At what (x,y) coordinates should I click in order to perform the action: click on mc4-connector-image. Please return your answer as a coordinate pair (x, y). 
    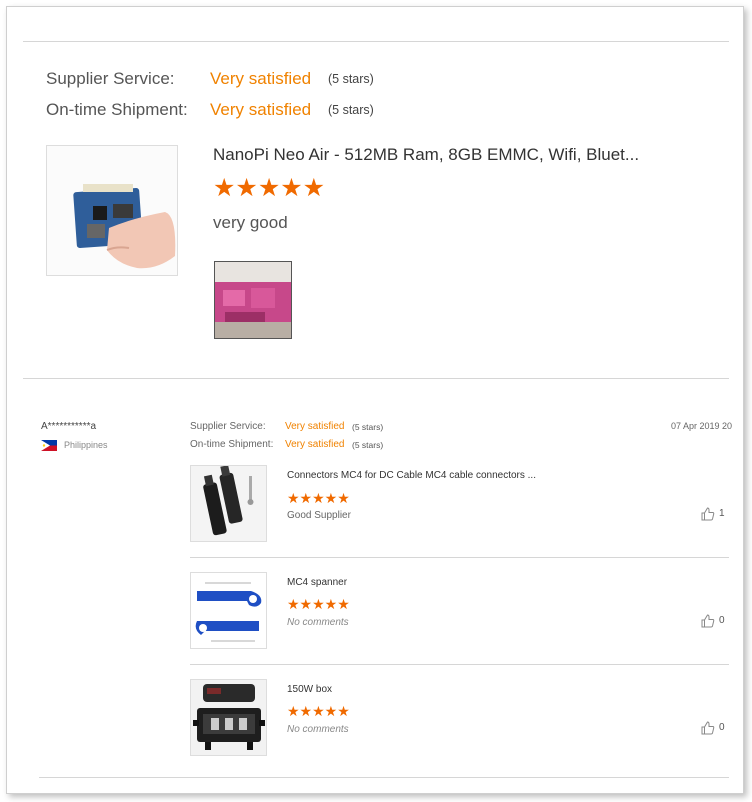
    Looking at the image, I should click on (228, 503).